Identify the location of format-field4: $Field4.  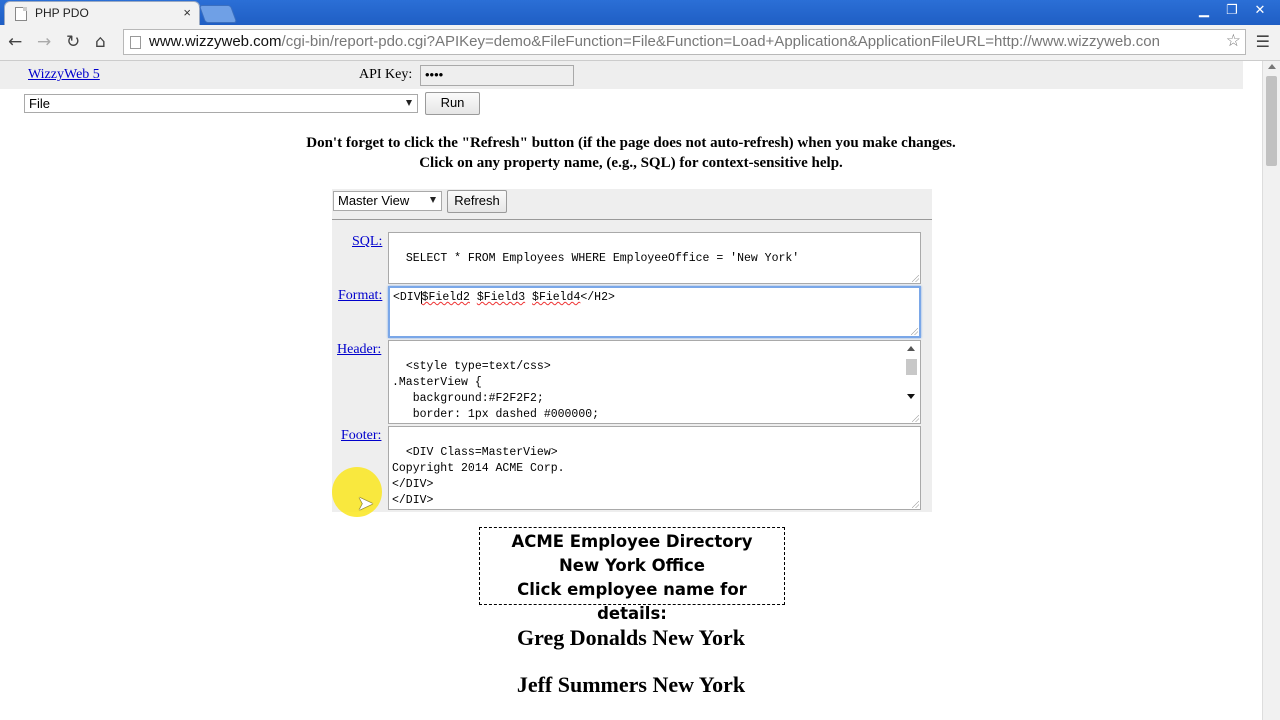
(556, 297).